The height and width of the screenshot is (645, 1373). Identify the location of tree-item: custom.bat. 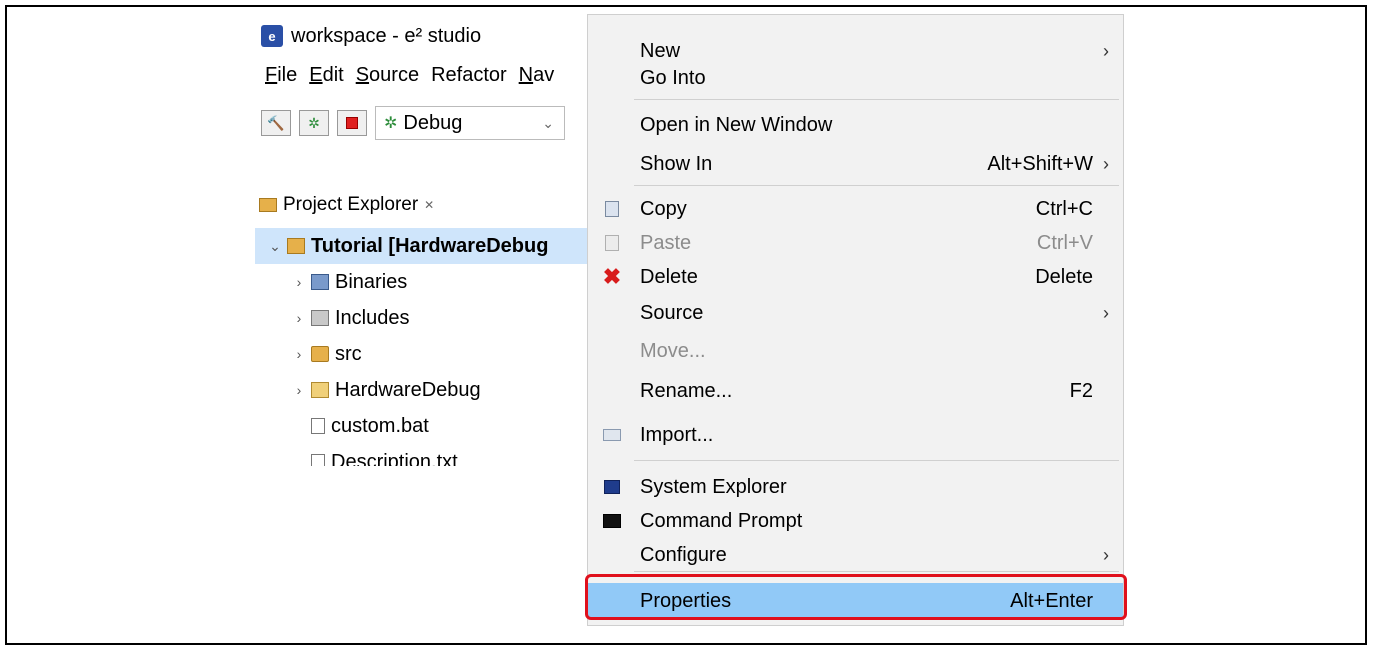
(425, 426).